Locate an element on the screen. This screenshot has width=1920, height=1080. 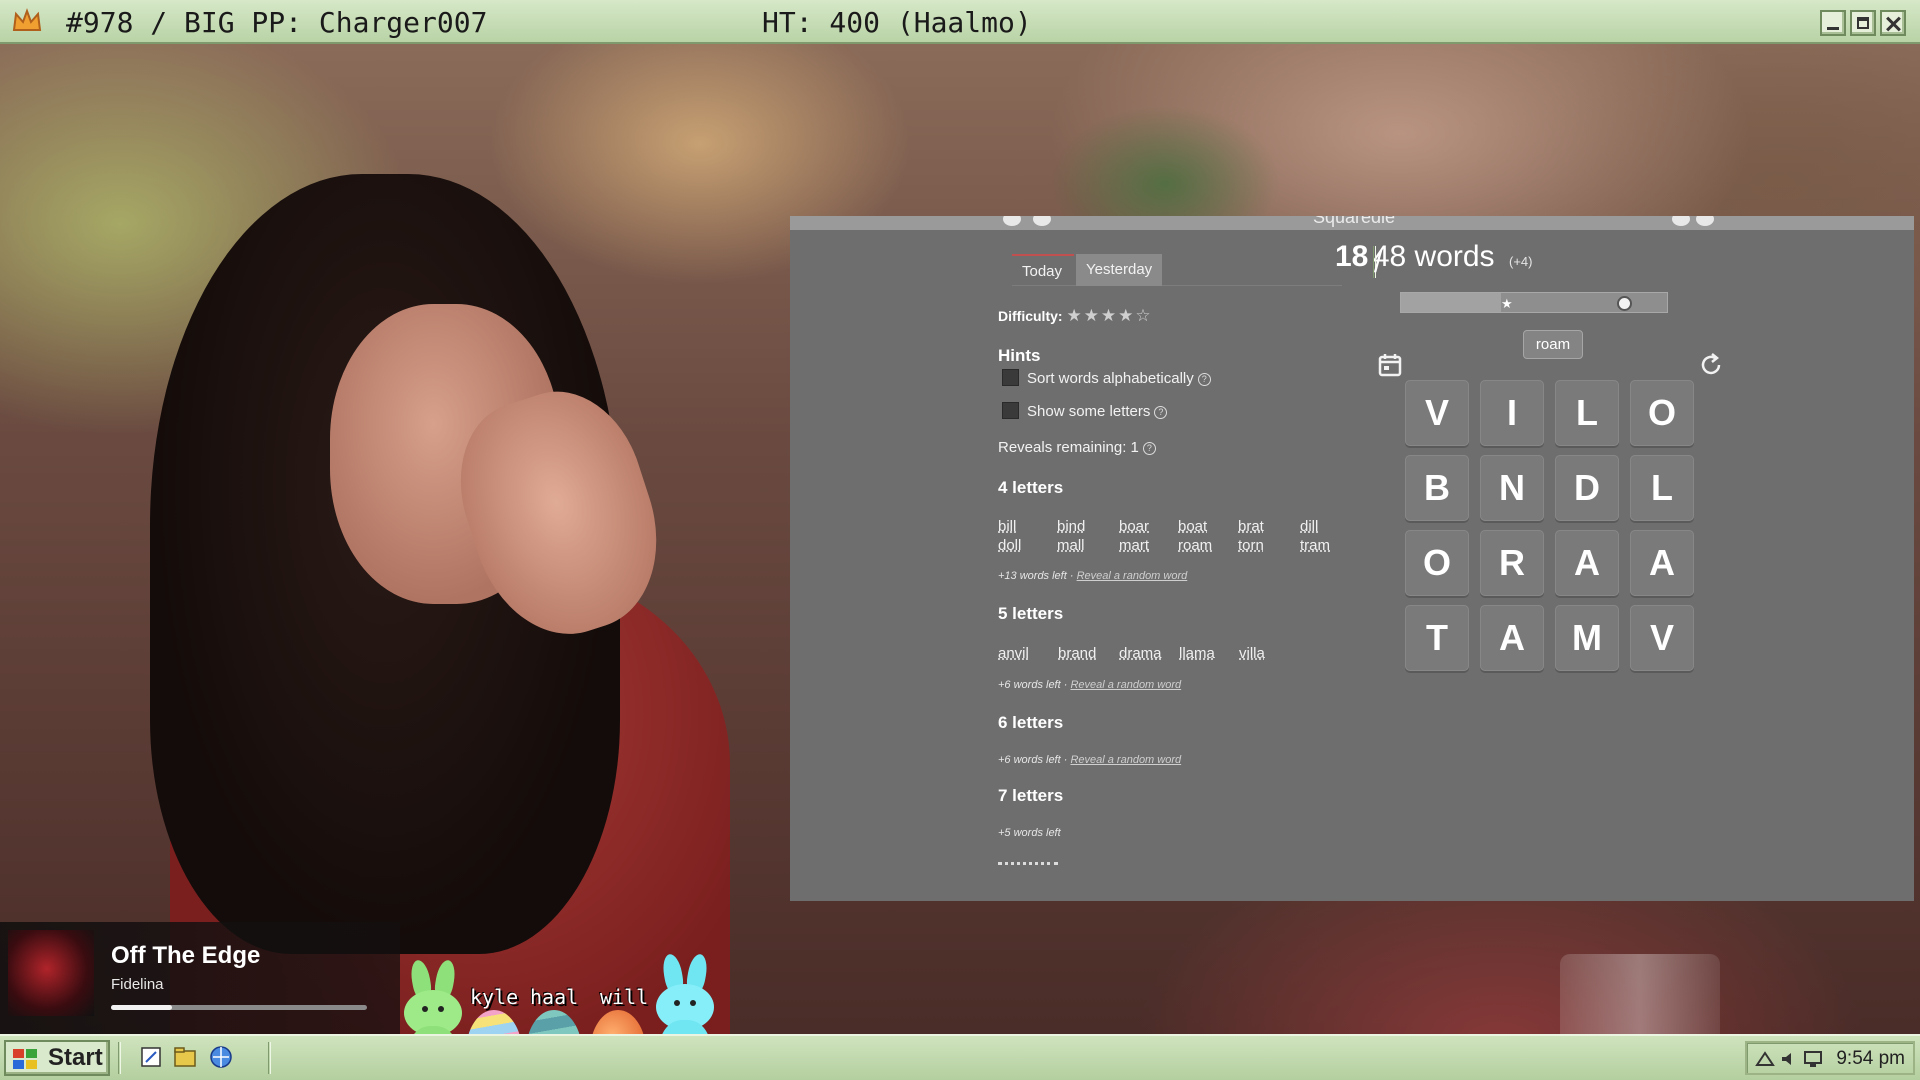
bonus-words: (+4) is located at coordinates (1521, 261).